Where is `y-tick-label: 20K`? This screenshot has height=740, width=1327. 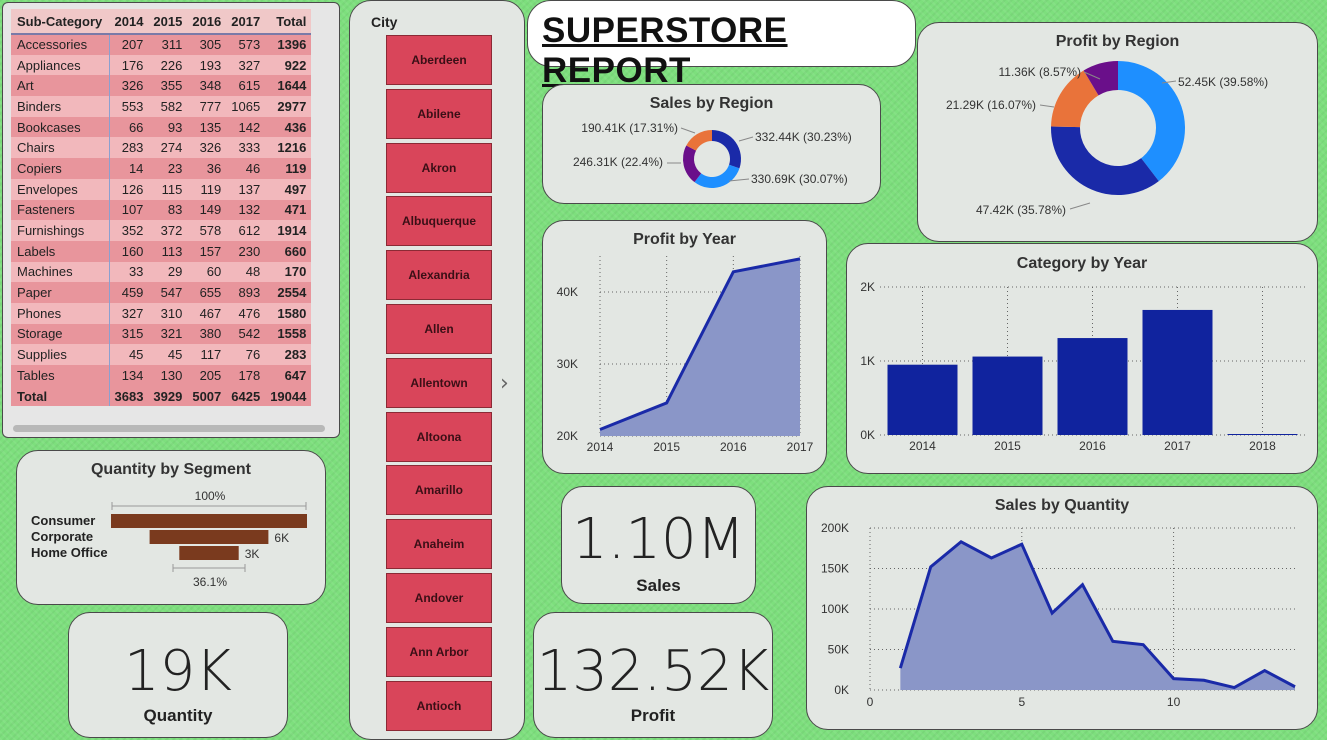 y-tick-label: 20K is located at coordinates (567, 436).